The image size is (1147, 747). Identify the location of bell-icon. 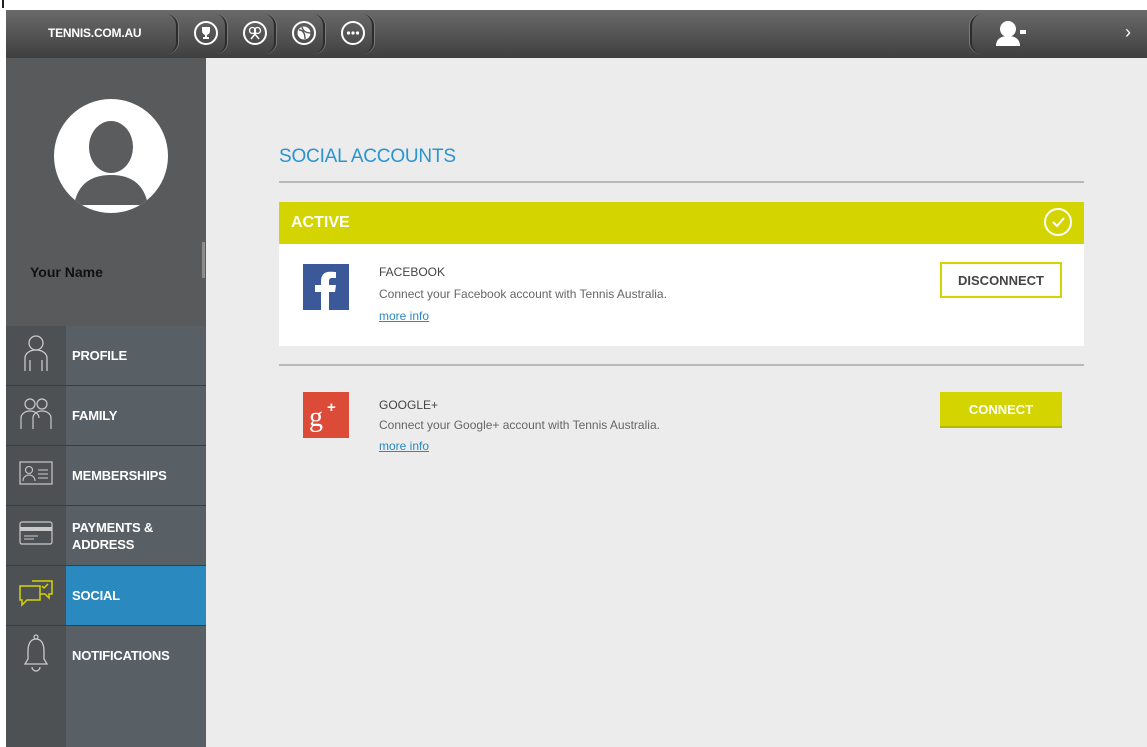
(36, 655).